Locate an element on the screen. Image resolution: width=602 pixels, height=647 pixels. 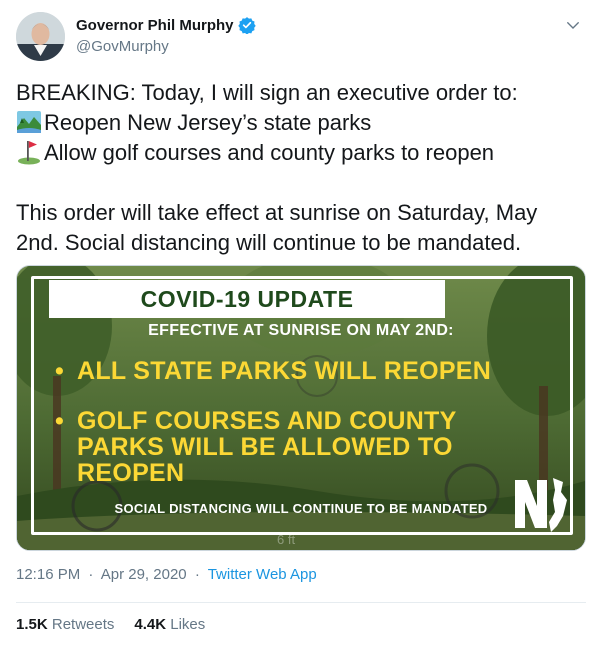
retweets-stat: 1.5K Retweets is located at coordinates (65, 624).